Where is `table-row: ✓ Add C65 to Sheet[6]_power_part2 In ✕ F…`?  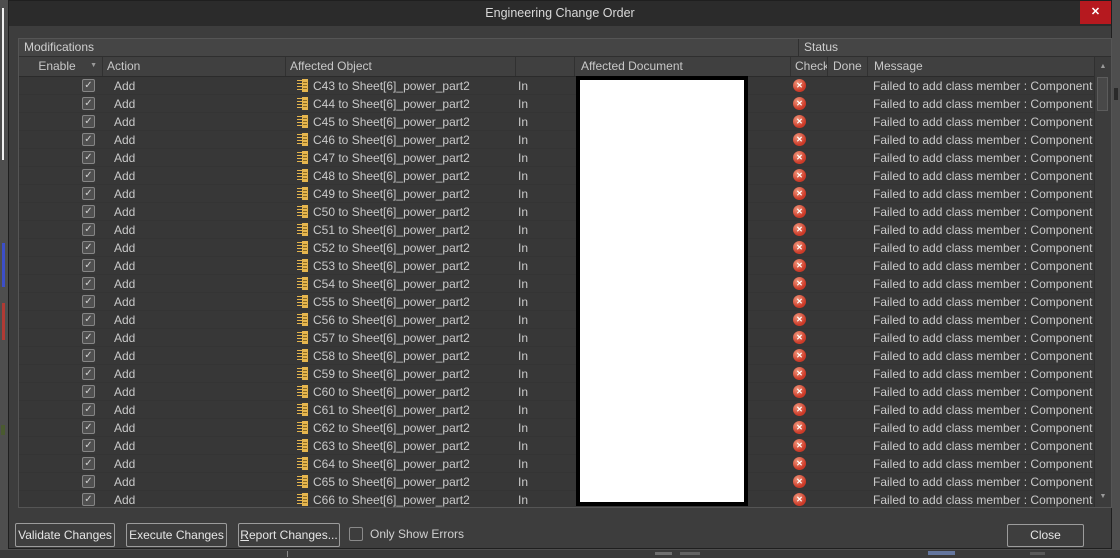
table-row: ✓ Add C65 to Sheet[6]_power_part2 In ✕ F… is located at coordinates (556, 482).